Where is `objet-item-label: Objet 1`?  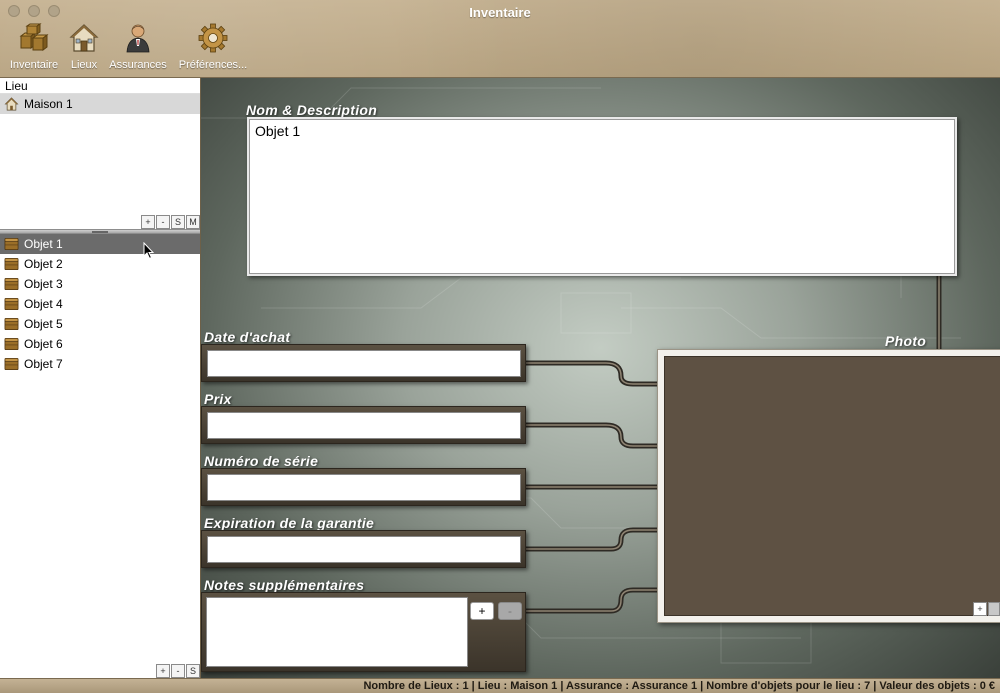
objet-item-label: Objet 1 is located at coordinates (43, 244).